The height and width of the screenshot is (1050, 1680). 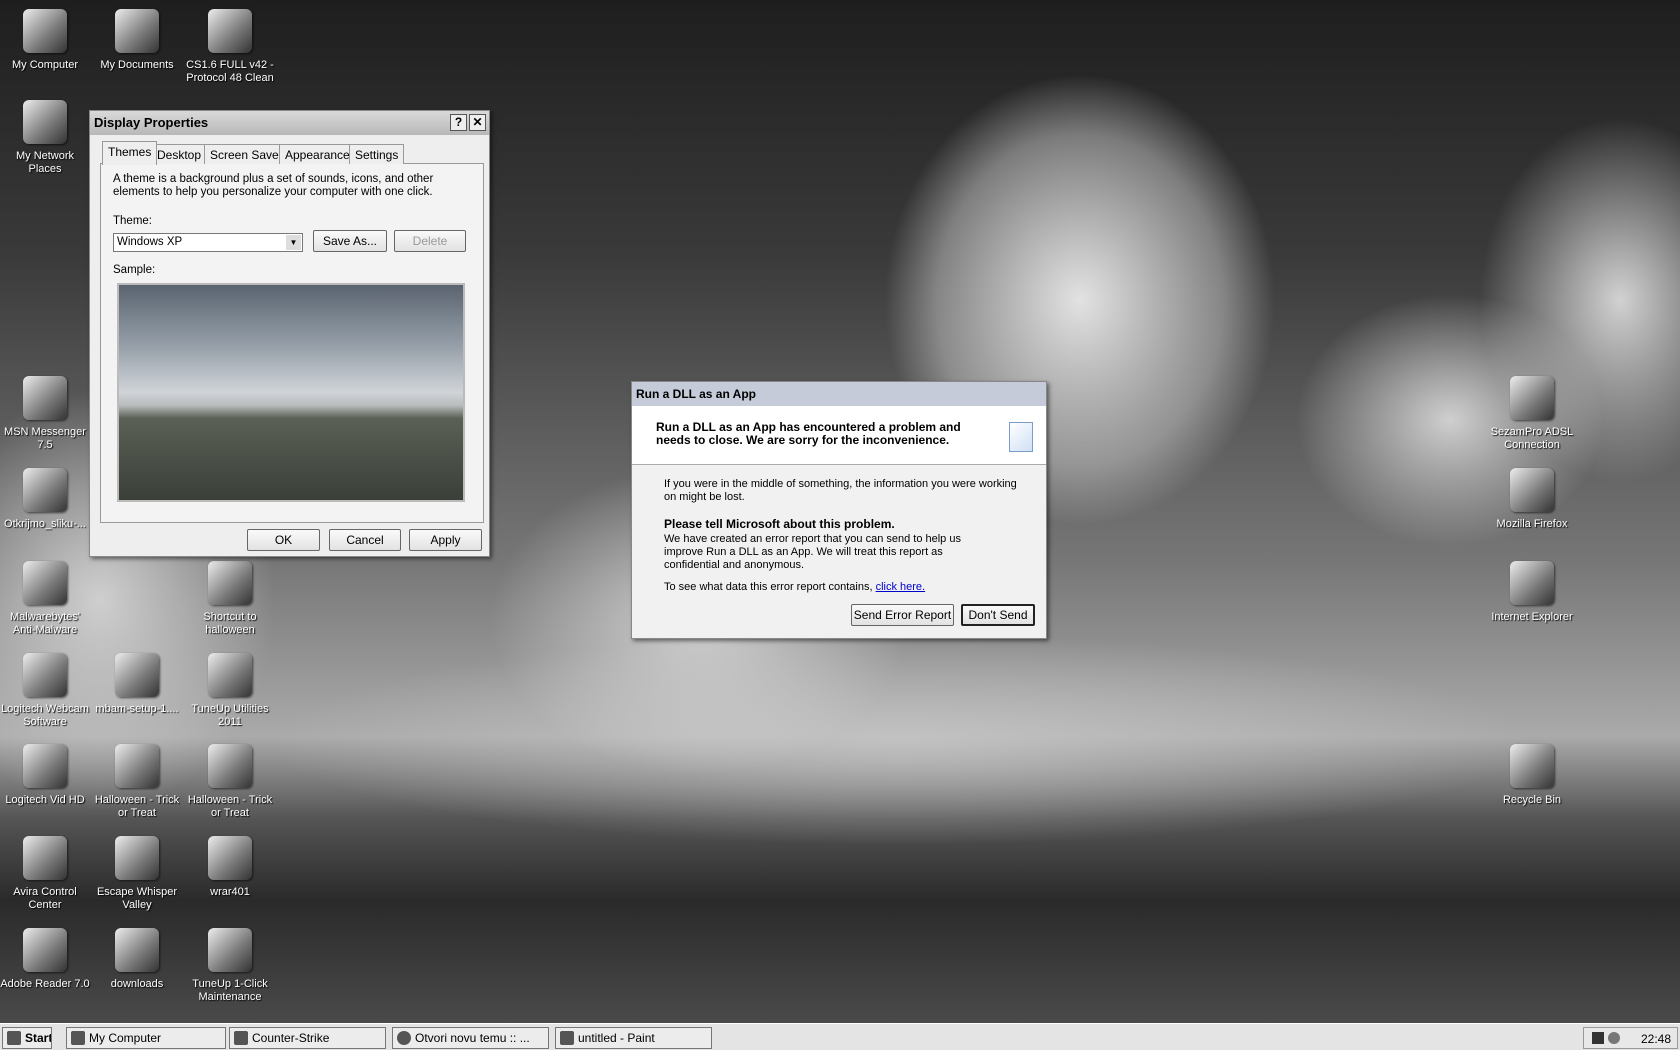 I want to click on task-my-computer: My Computer, so click(x=146, y=1038).